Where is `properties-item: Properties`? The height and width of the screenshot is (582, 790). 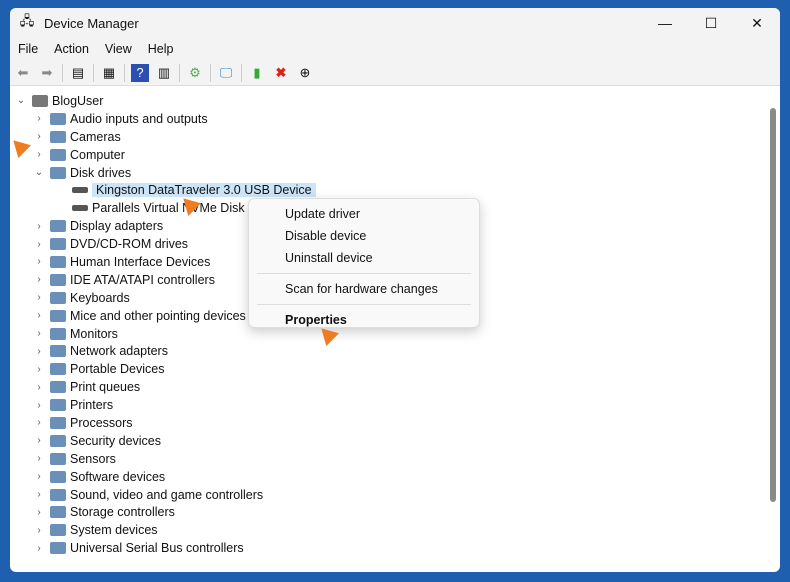 properties-item: Properties is located at coordinates (364, 320).